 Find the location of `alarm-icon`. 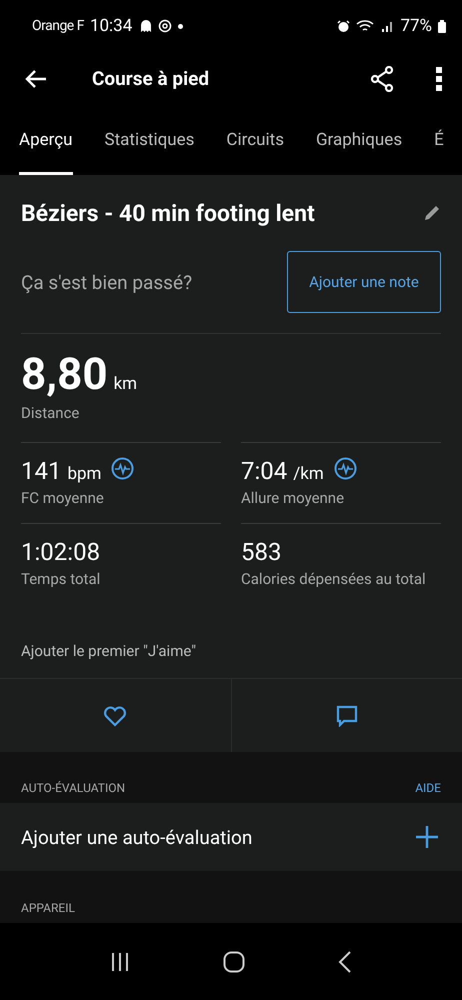

alarm-icon is located at coordinates (343, 26).